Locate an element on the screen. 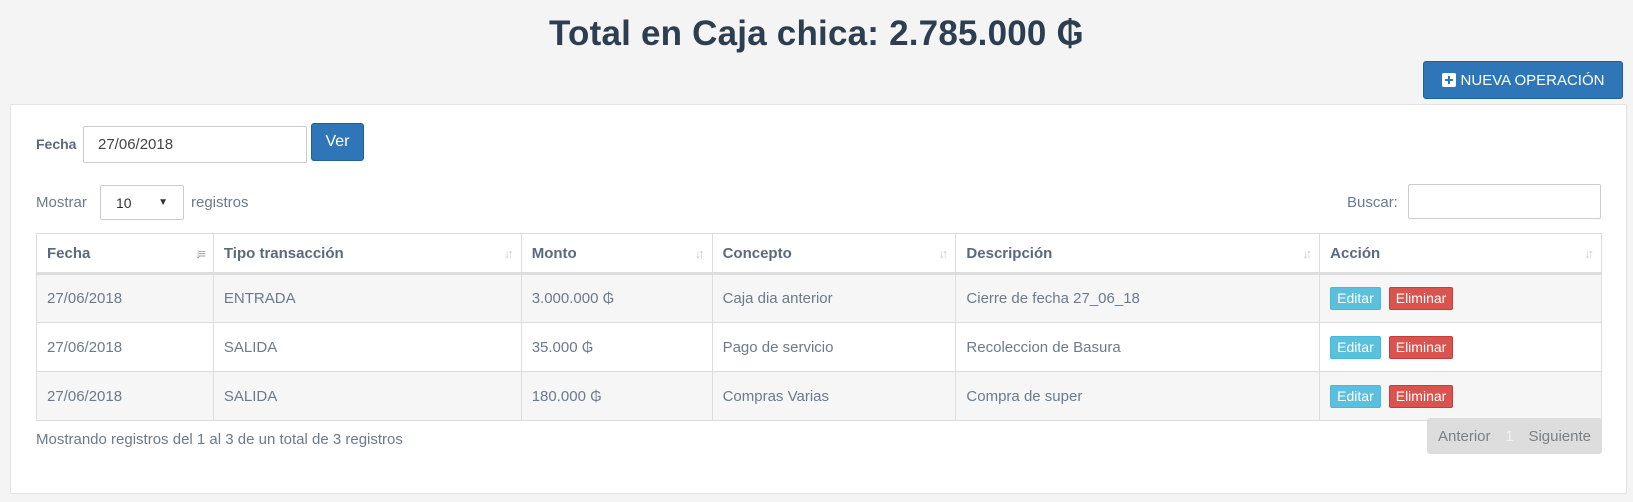 This screenshot has height=502, width=1633. sort-asc-icon: ↓≡ is located at coordinates (200, 253).